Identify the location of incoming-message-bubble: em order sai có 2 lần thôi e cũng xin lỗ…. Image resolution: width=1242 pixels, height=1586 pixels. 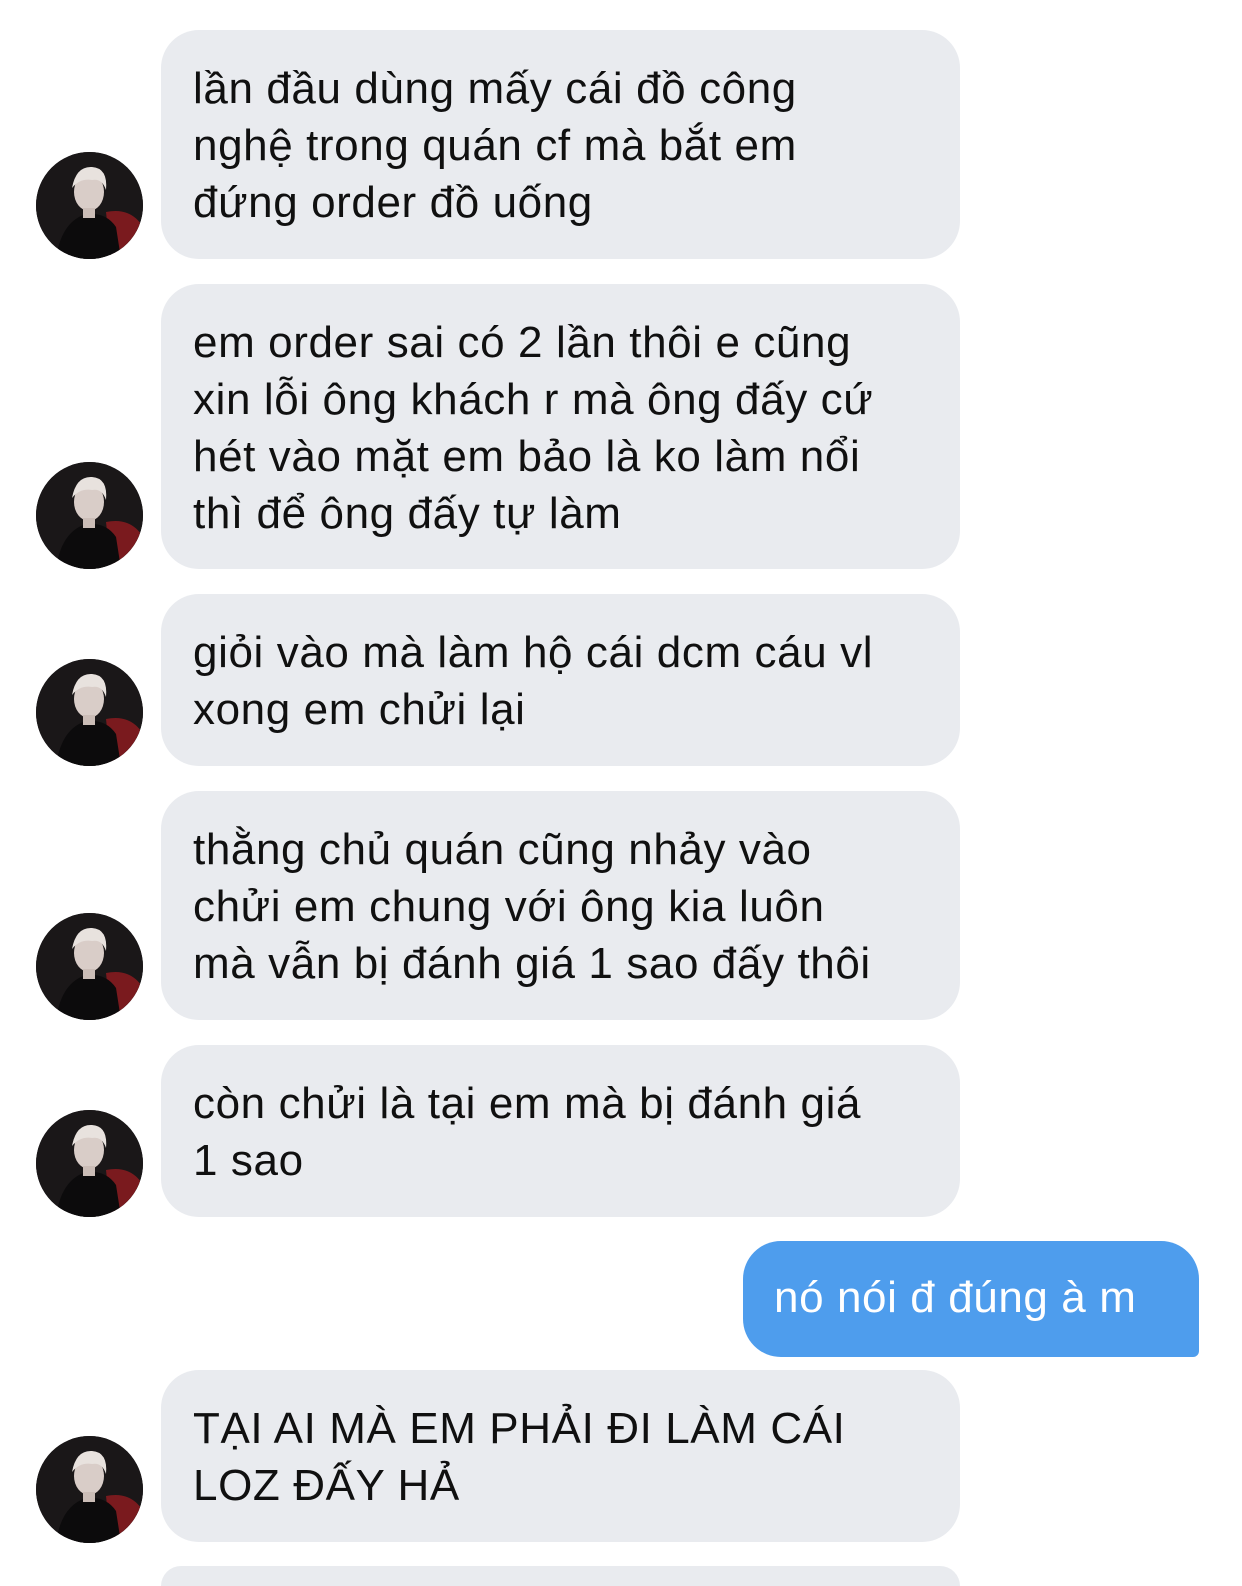
(560, 426).